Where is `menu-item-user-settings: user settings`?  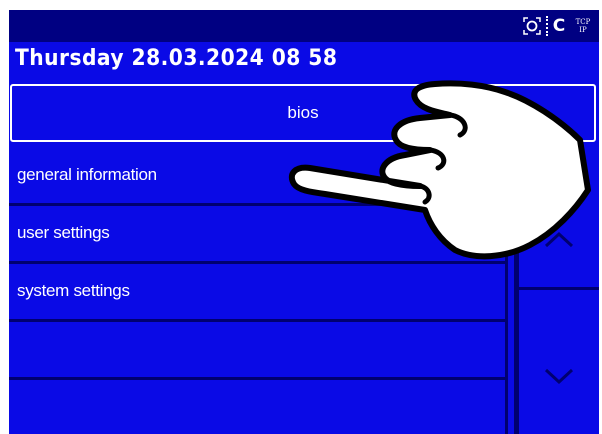 menu-item-user-settings: user settings is located at coordinates (257, 235).